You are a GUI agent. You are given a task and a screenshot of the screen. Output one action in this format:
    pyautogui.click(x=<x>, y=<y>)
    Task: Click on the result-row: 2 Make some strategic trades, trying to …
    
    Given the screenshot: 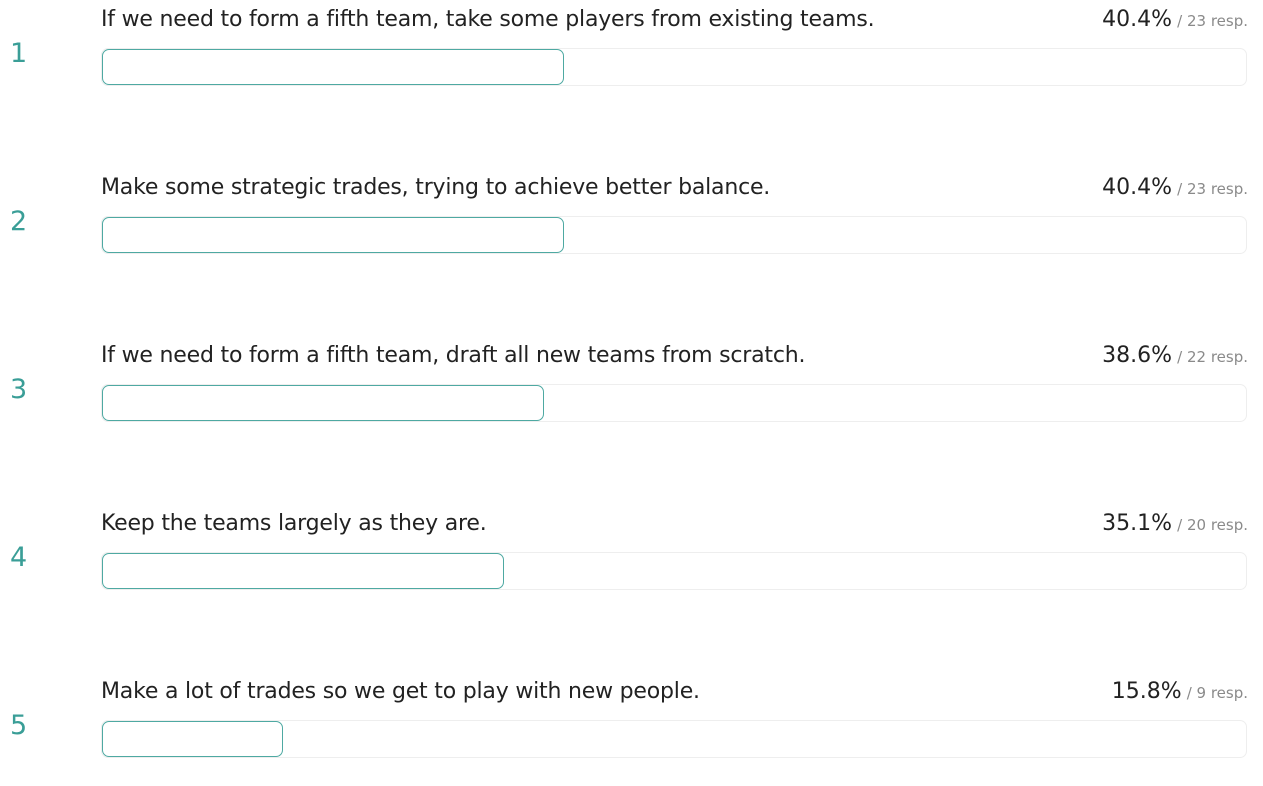 What is the action you would take?
    pyautogui.click(x=631, y=227)
    